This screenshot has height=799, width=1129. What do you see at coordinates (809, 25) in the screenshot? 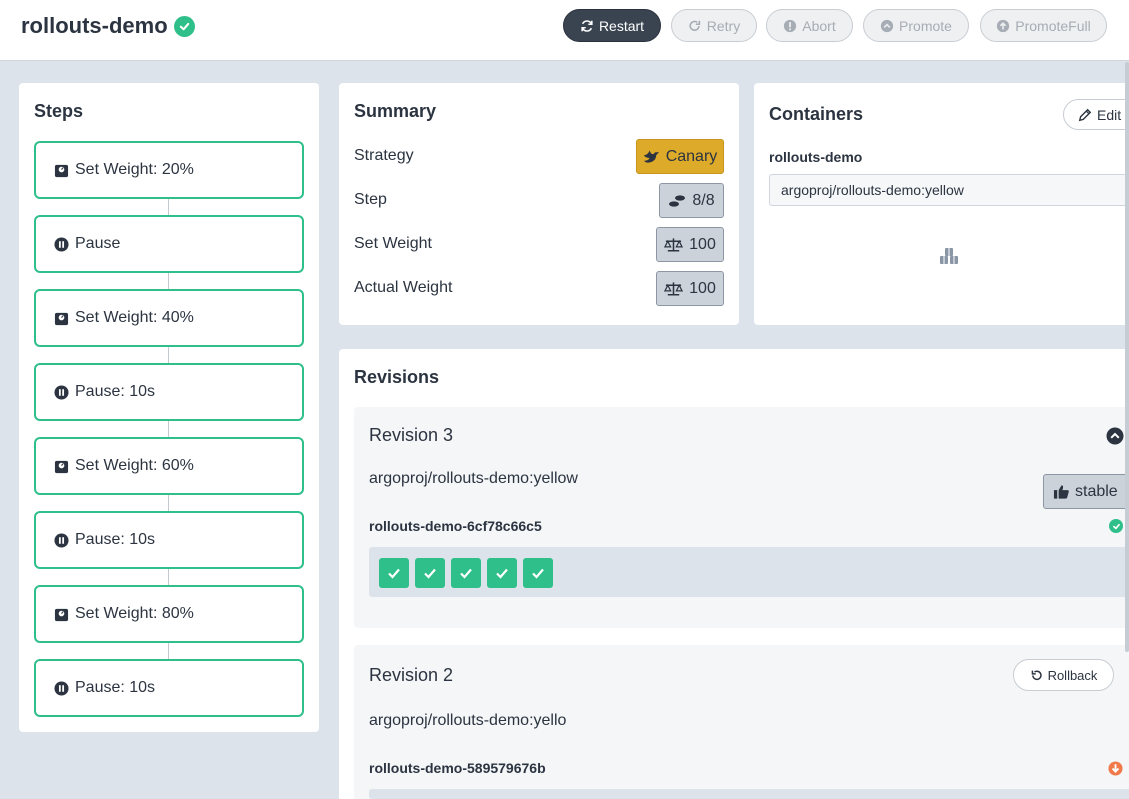
I see `abort-button: Abort` at bounding box center [809, 25].